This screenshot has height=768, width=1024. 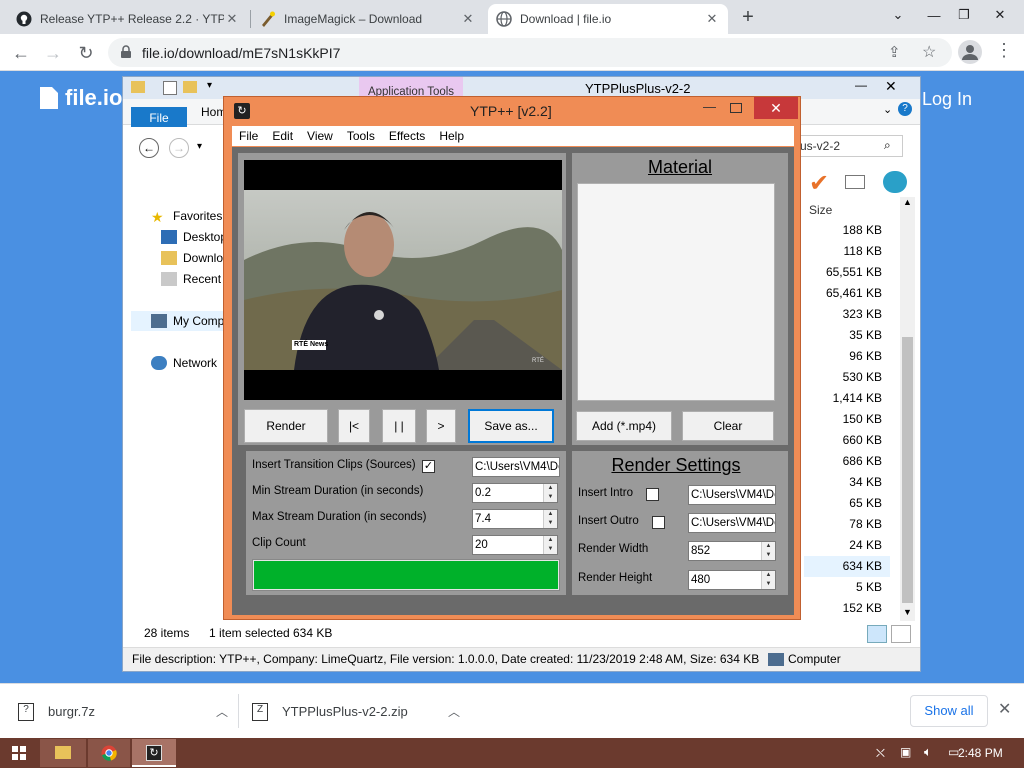 I want to click on new-tab-button: +, so click(x=748, y=18).